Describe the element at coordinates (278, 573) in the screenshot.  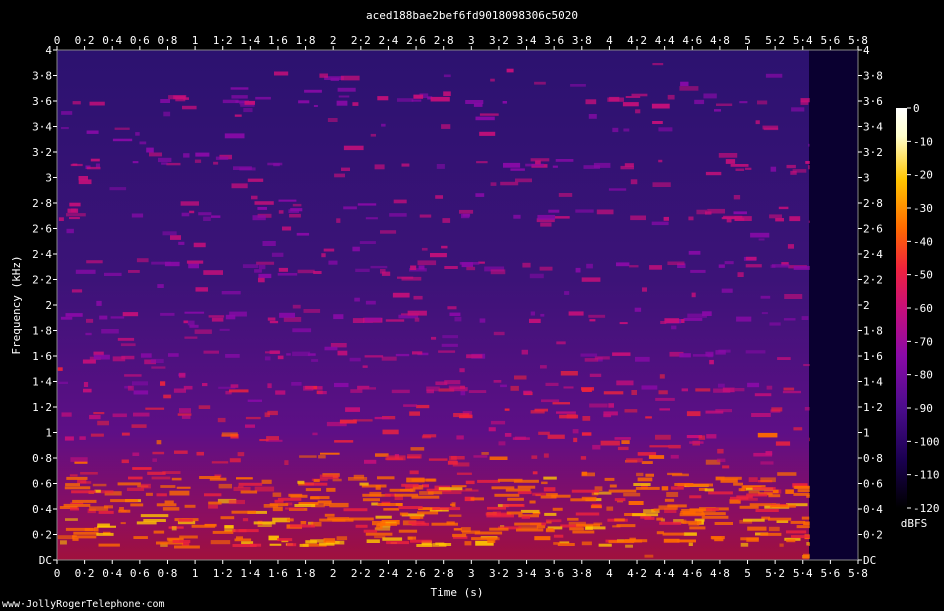
I see `x-tick-label-bottom: 1·6` at that location.